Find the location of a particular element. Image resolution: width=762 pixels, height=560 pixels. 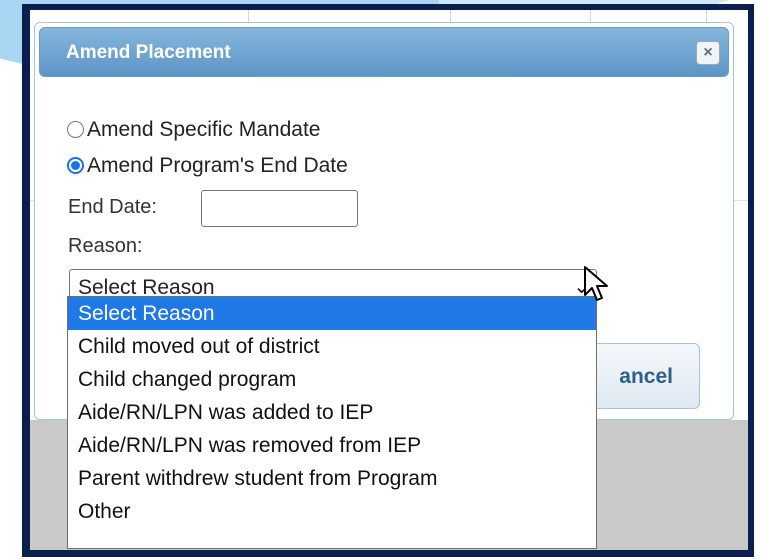

radio-label: Amend Specific Mandate is located at coordinates (204, 129).